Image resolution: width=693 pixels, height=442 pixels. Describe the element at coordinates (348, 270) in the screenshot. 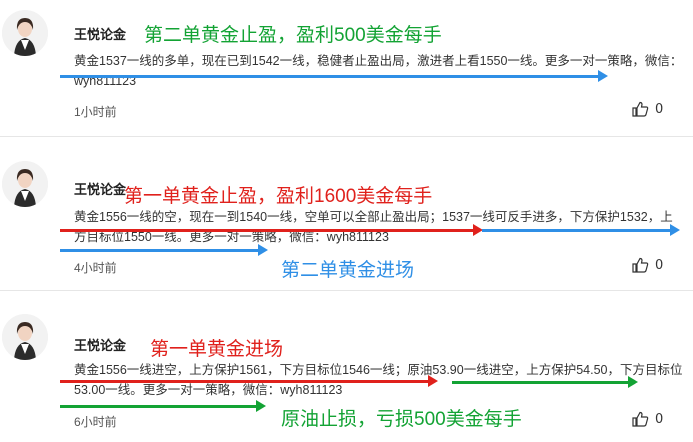

I see `annotation-blue: 第二单黄金进场` at that location.